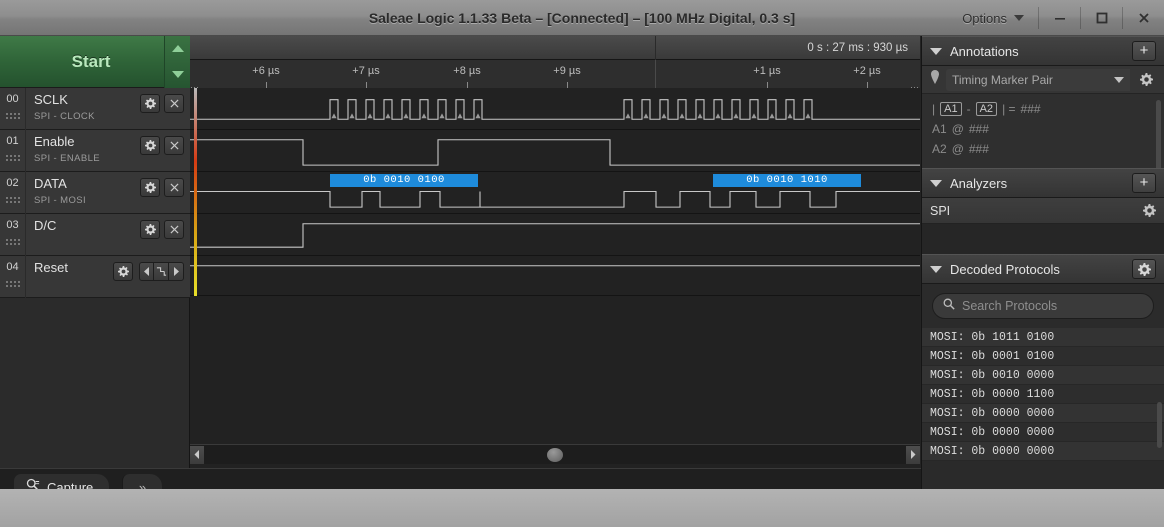 This screenshot has height=527, width=1164. What do you see at coordinates (787, 180) in the screenshot?
I see `decoded-bus-label: 0b 0010 1010` at bounding box center [787, 180].